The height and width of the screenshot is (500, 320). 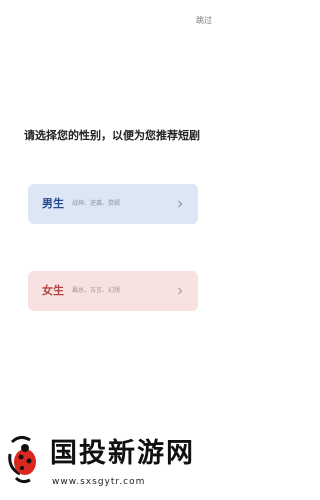 I want to click on female-option-button: 女生 霸总、古言、幻想, so click(x=113, y=291).